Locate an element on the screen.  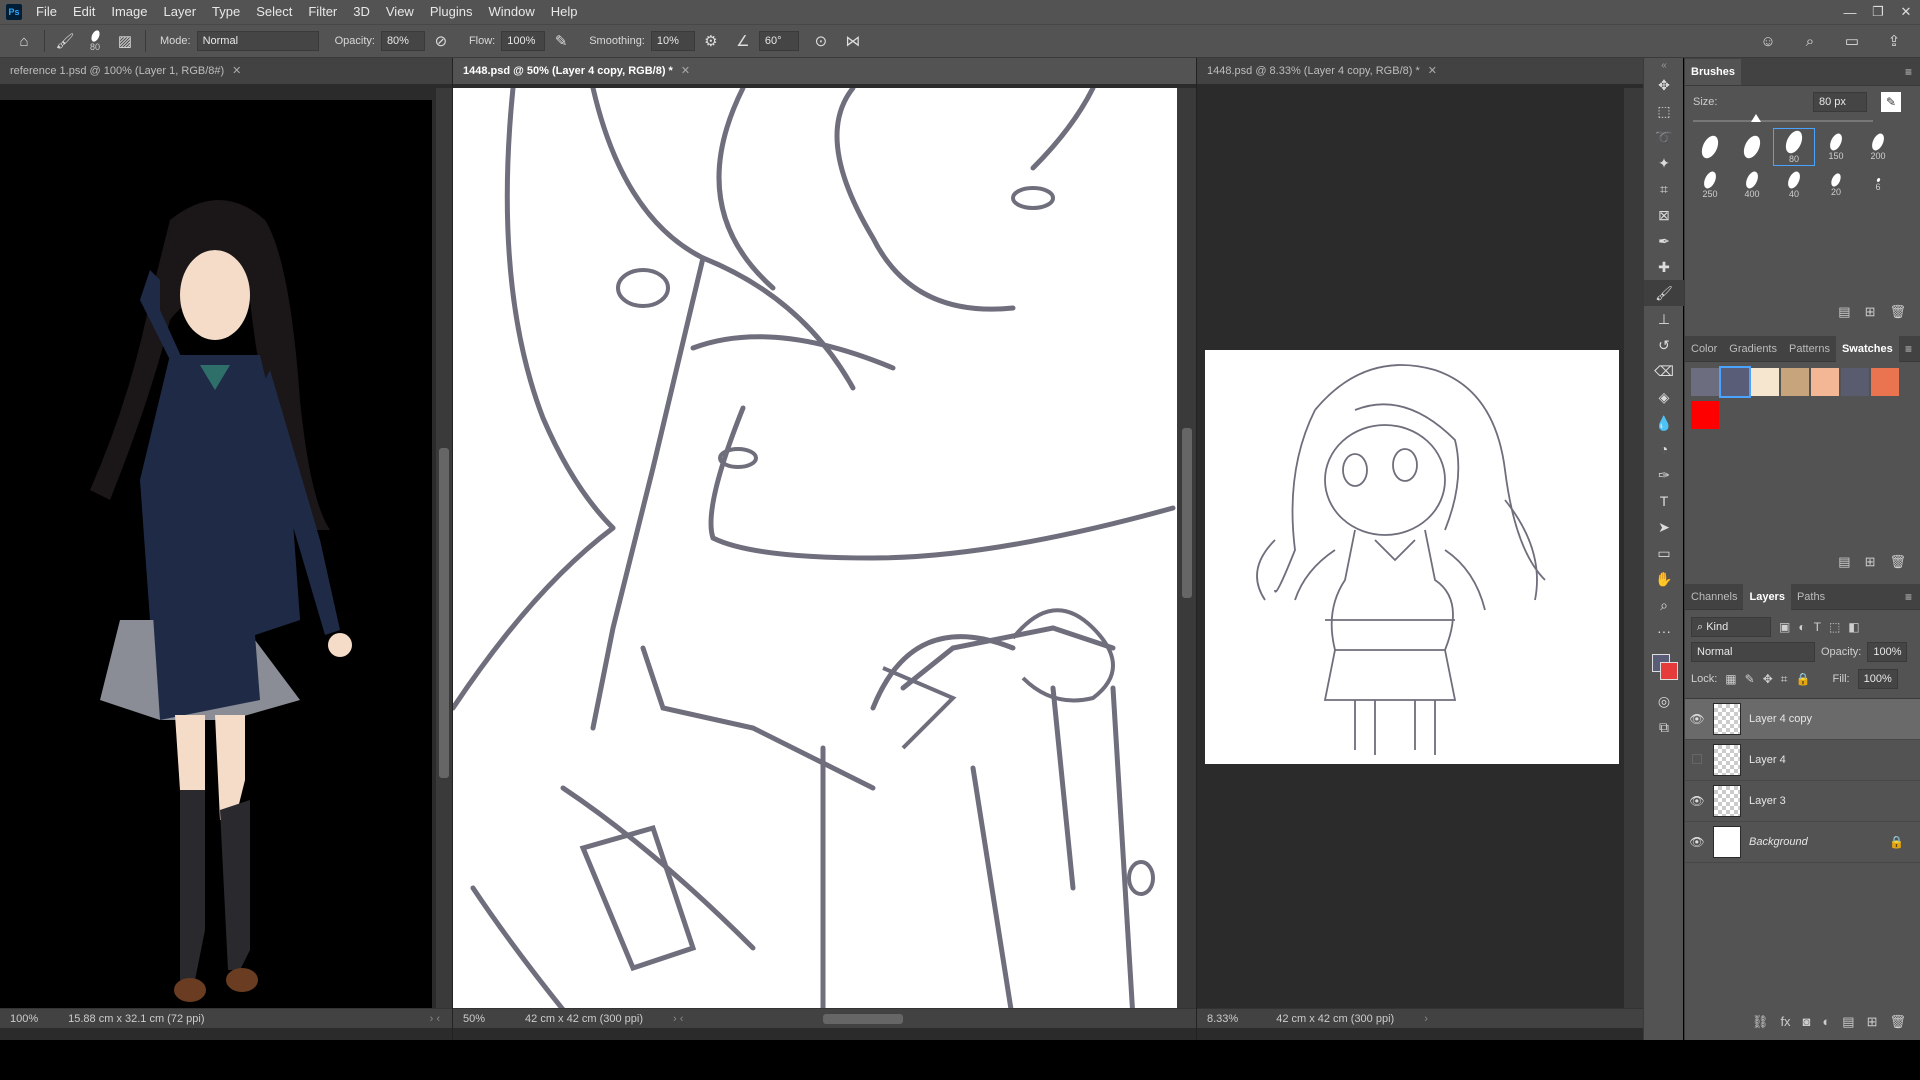
history-brush-tool-icon: ↺ is located at coordinates (1664, 345).